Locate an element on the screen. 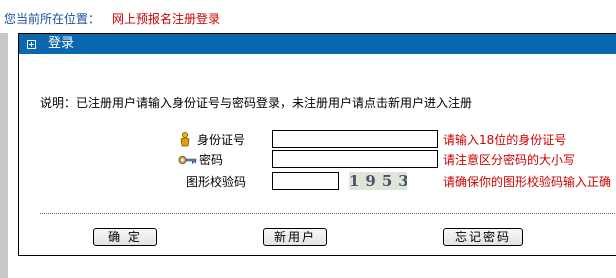  password-label: 密码 is located at coordinates (211, 160).